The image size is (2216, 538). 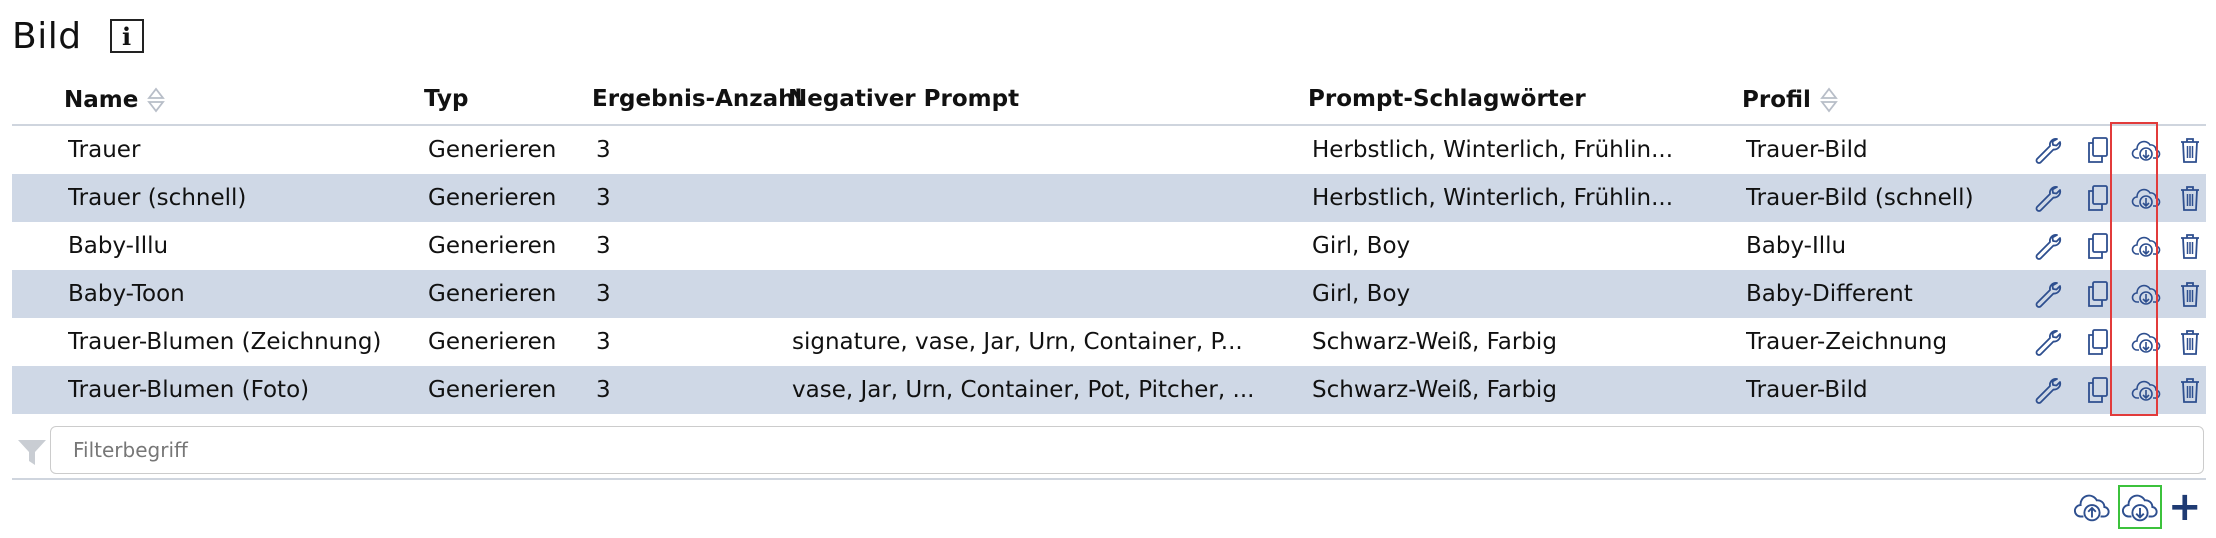 What do you see at coordinates (1796, 246) in the screenshot?
I see `cell-profile: Baby-Illu` at bounding box center [1796, 246].